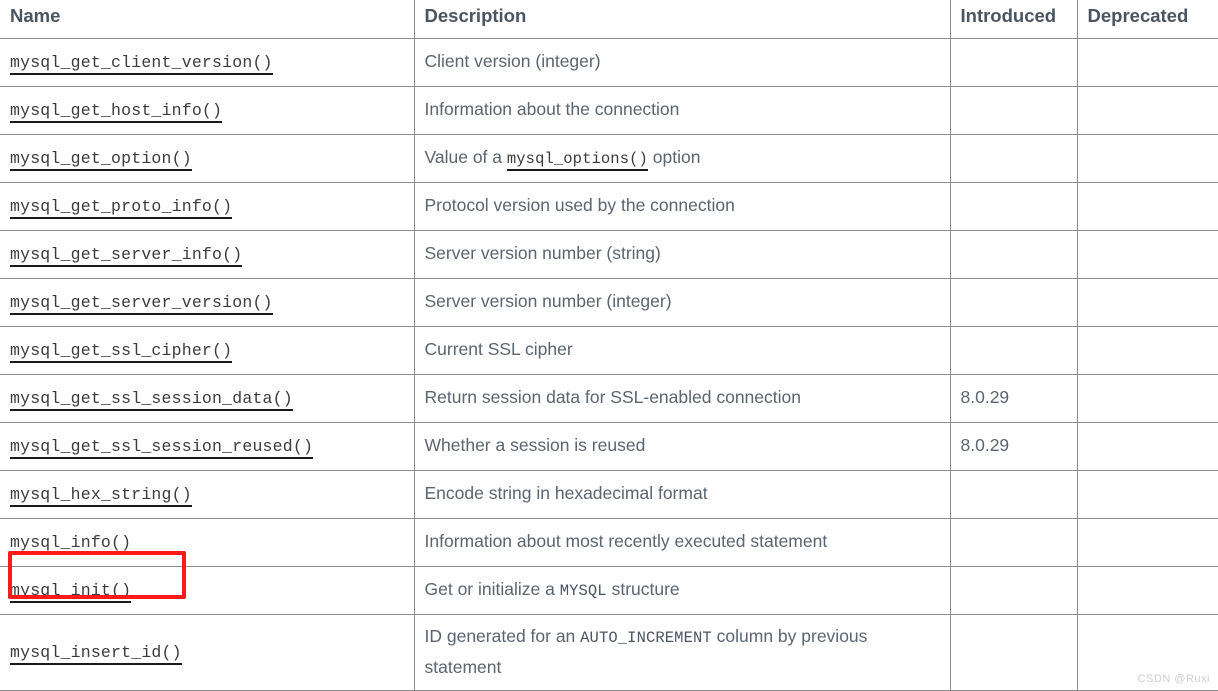 Image resolution: width=1218 pixels, height=691 pixels. Describe the element at coordinates (682, 158) in the screenshot. I see `cell-description: Value of a mysql_options() option` at that location.